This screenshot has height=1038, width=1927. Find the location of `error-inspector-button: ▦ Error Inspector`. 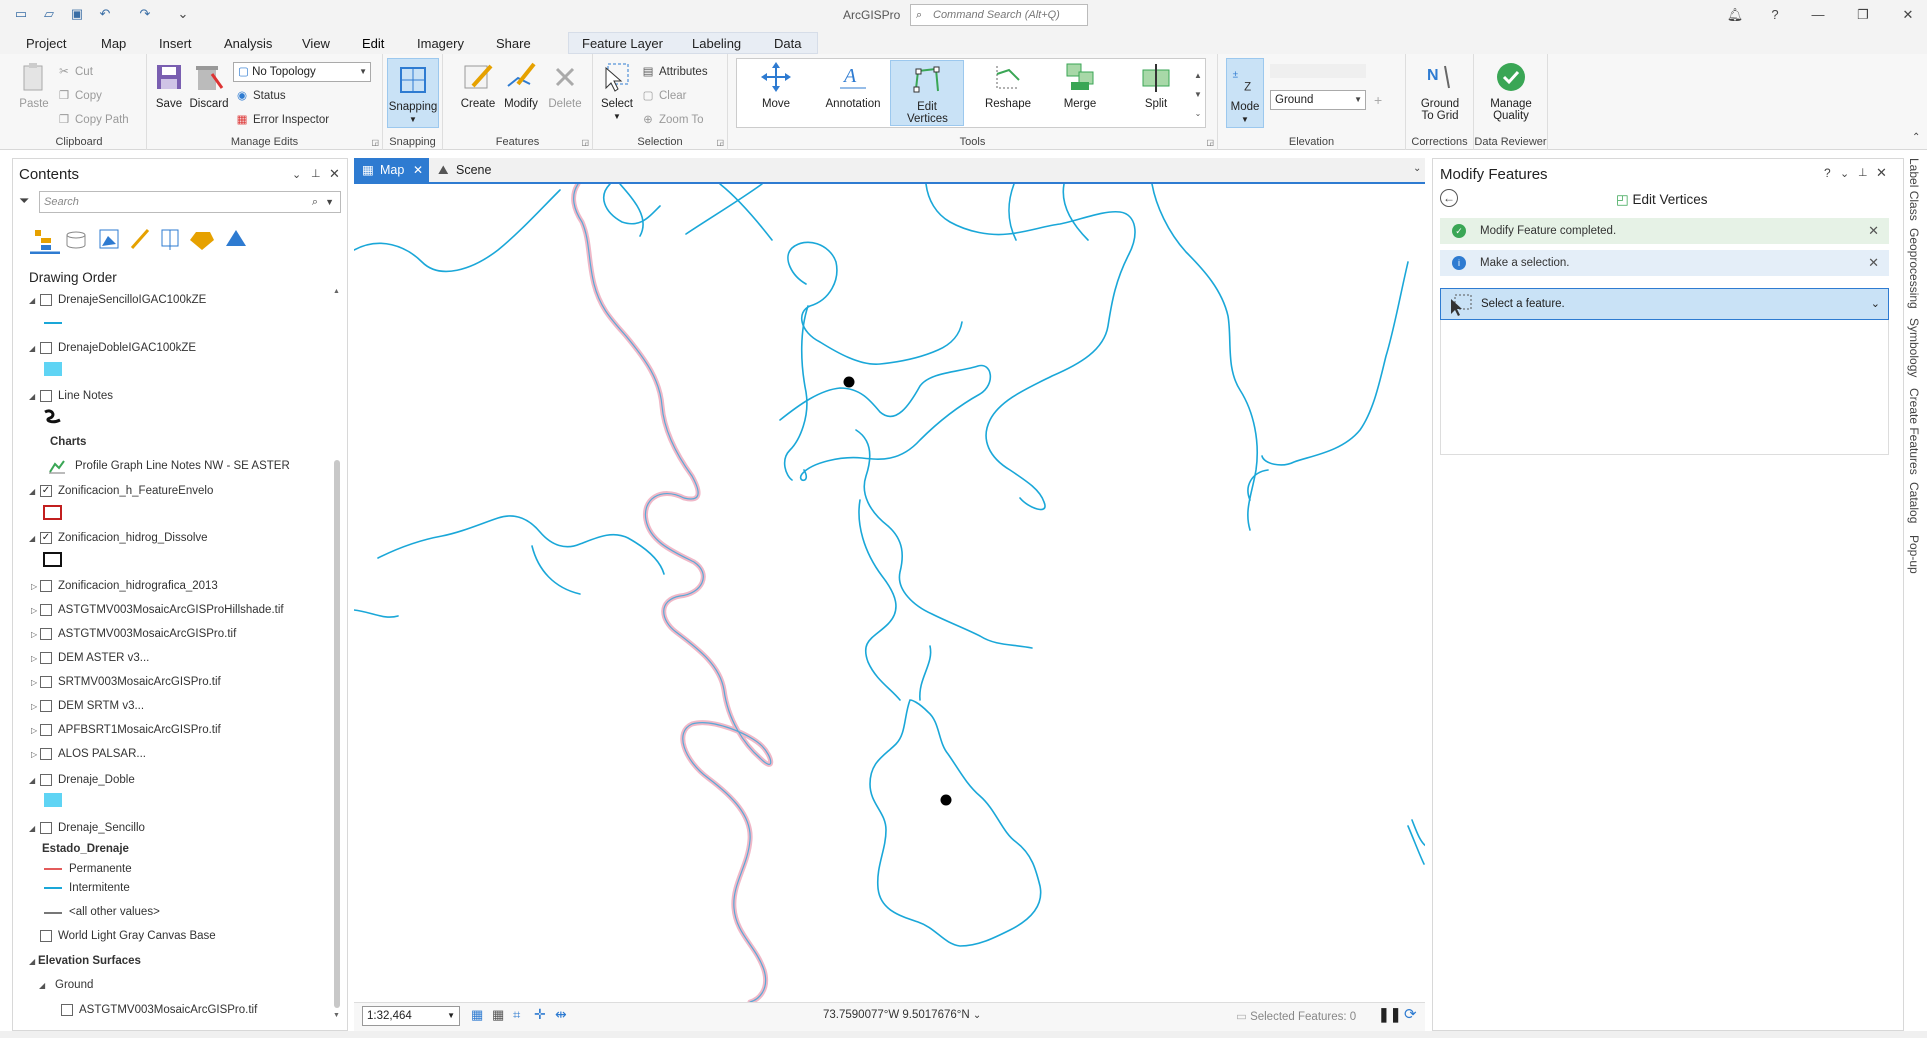

error-inspector-button: ▦ Error Inspector is located at coordinates (282, 119).